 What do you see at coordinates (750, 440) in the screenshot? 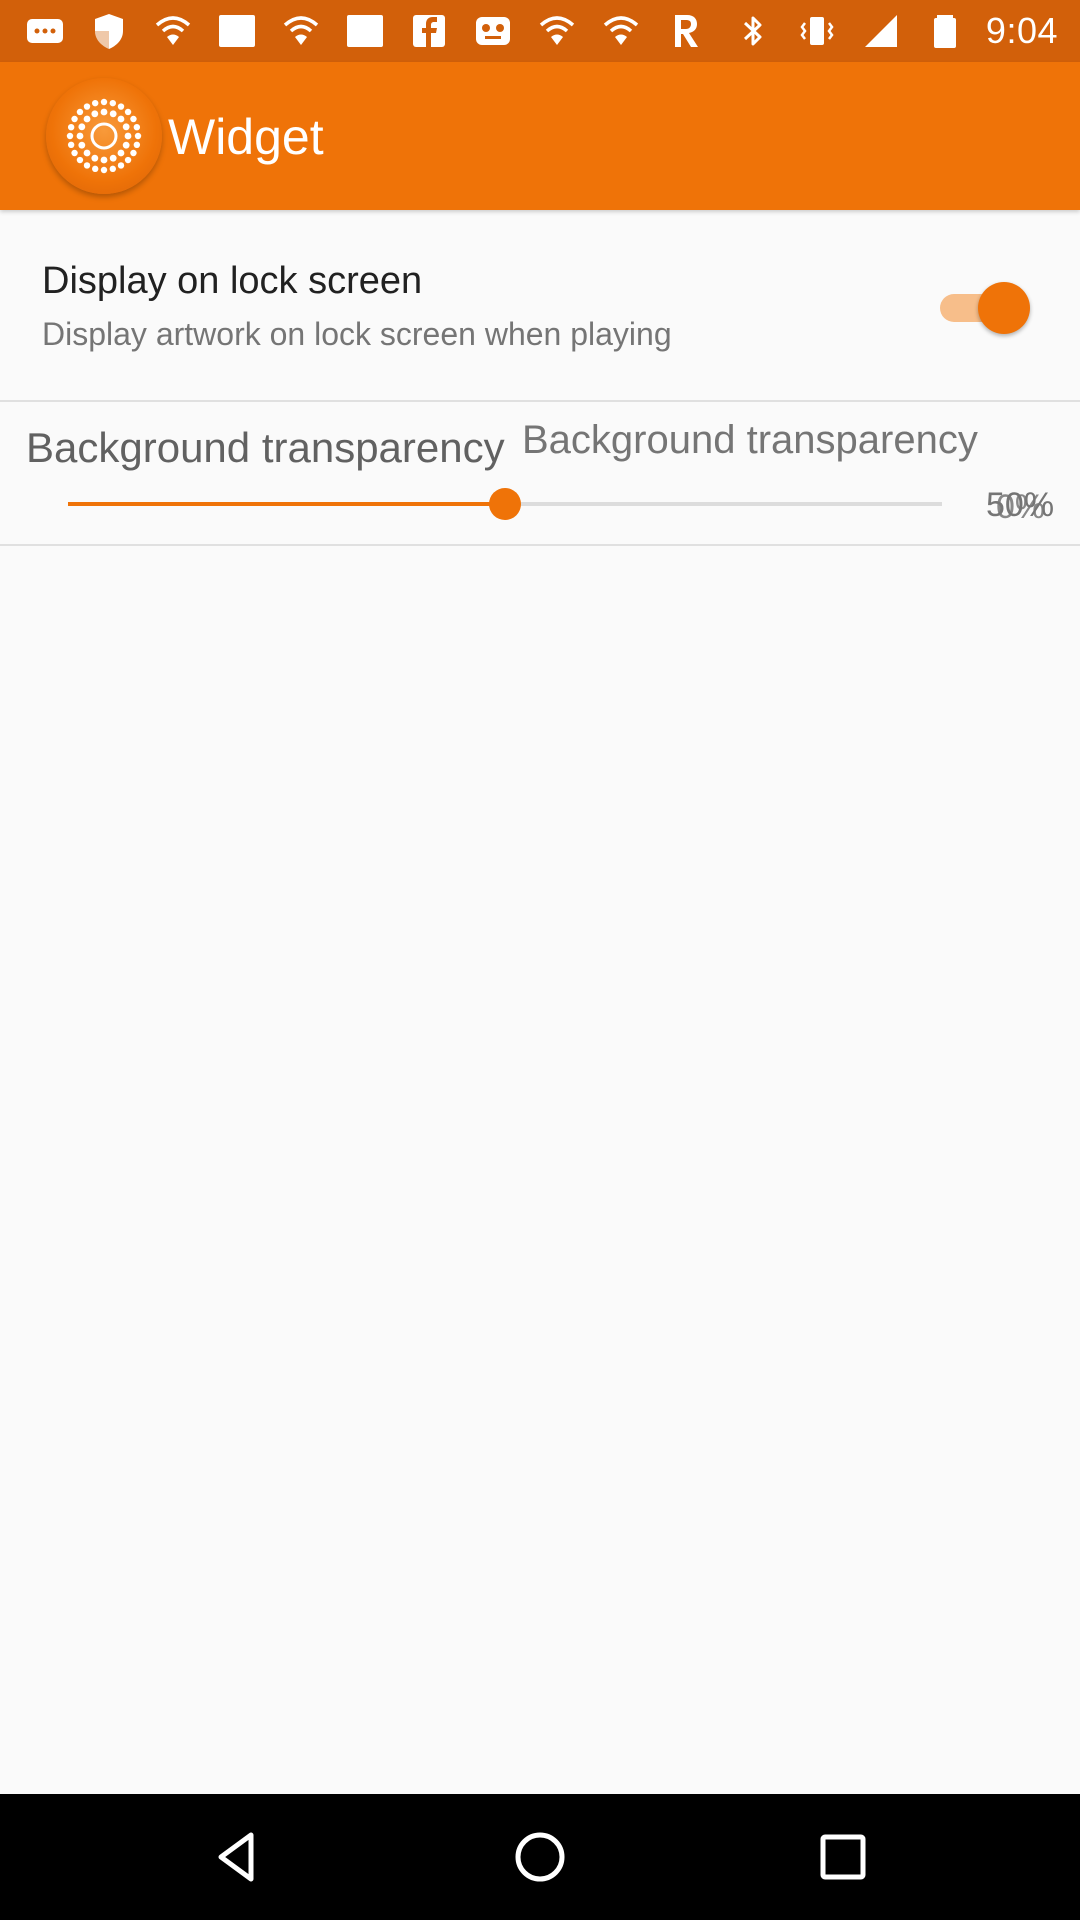
I see `transparency-title-overlap: Background transparency` at bounding box center [750, 440].